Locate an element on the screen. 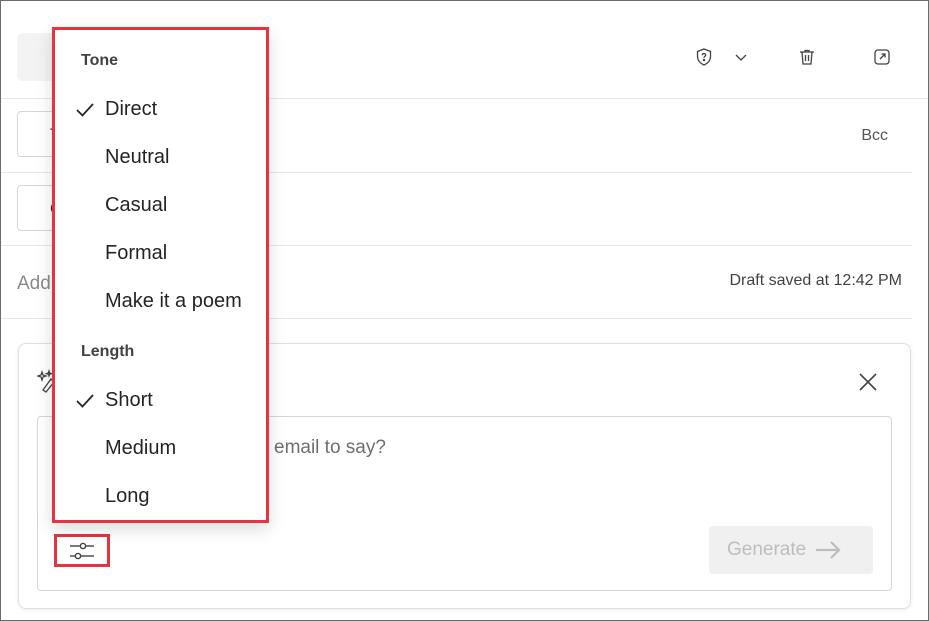 Image resolution: width=929 pixels, height=621 pixels. generate-label: Generate is located at coordinates (767, 549).